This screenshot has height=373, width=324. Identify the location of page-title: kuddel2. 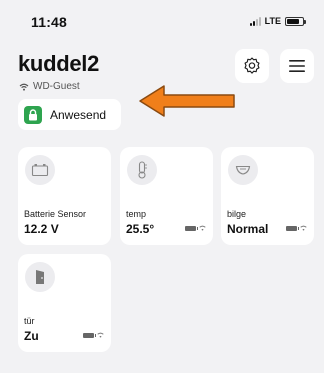
(59, 63).